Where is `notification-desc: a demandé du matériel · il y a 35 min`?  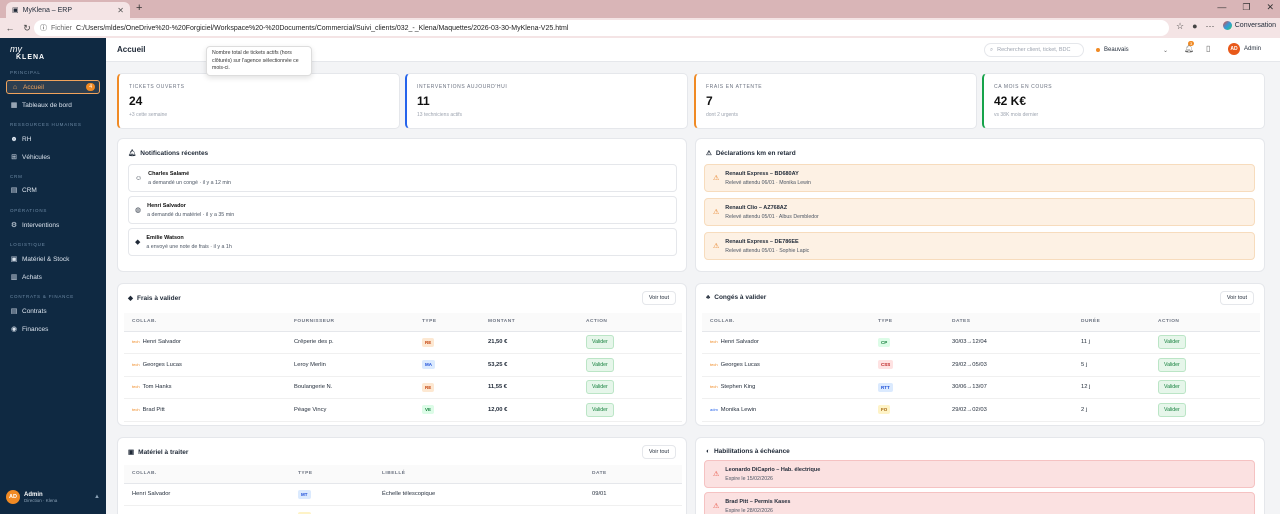
notification-desc: a demandé du matériel · il y a 35 min is located at coordinates (191, 214).